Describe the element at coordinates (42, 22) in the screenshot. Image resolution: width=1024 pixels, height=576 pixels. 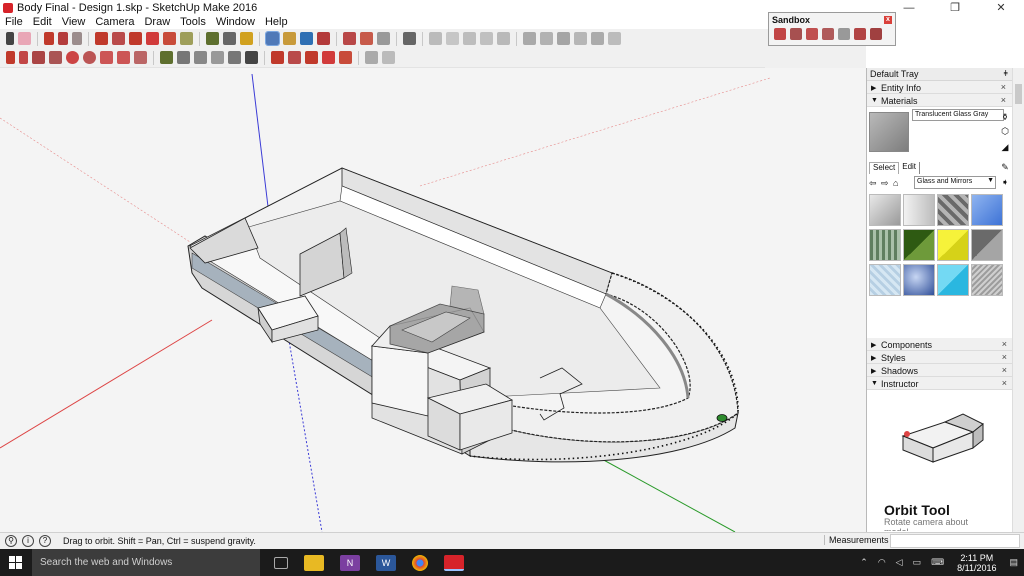
I see `menu-edit: Edit` at that location.